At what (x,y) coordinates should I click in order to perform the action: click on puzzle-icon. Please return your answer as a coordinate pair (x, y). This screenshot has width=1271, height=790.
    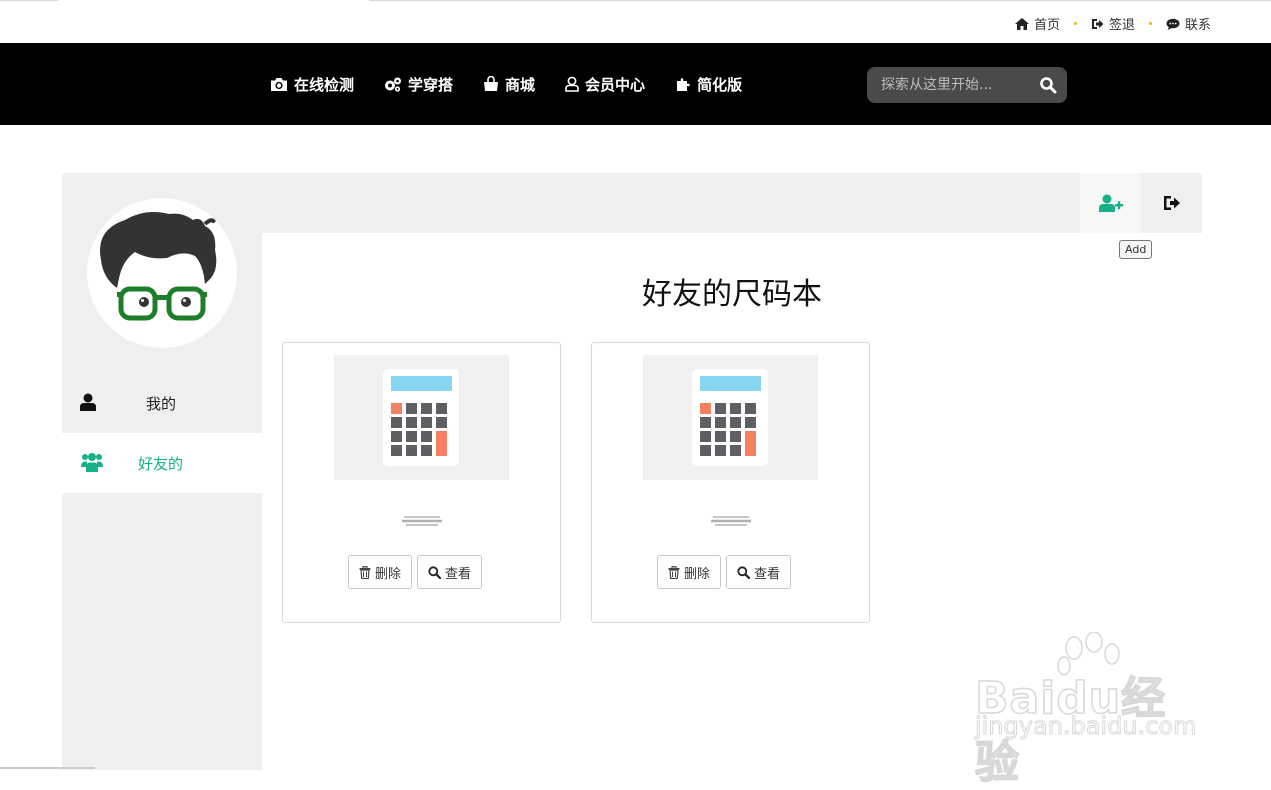
    Looking at the image, I should click on (684, 84).